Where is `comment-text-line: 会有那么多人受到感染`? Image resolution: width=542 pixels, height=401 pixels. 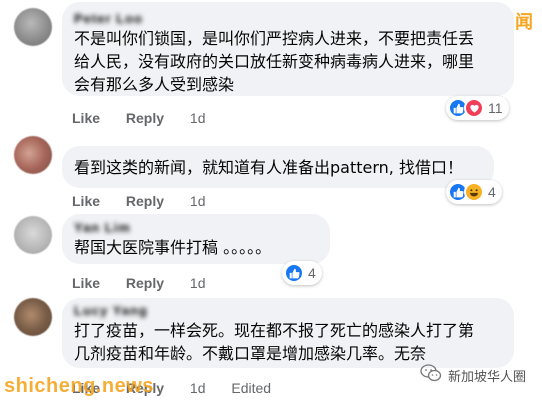 comment-text-line: 会有那么多人受到感染 is located at coordinates (154, 84).